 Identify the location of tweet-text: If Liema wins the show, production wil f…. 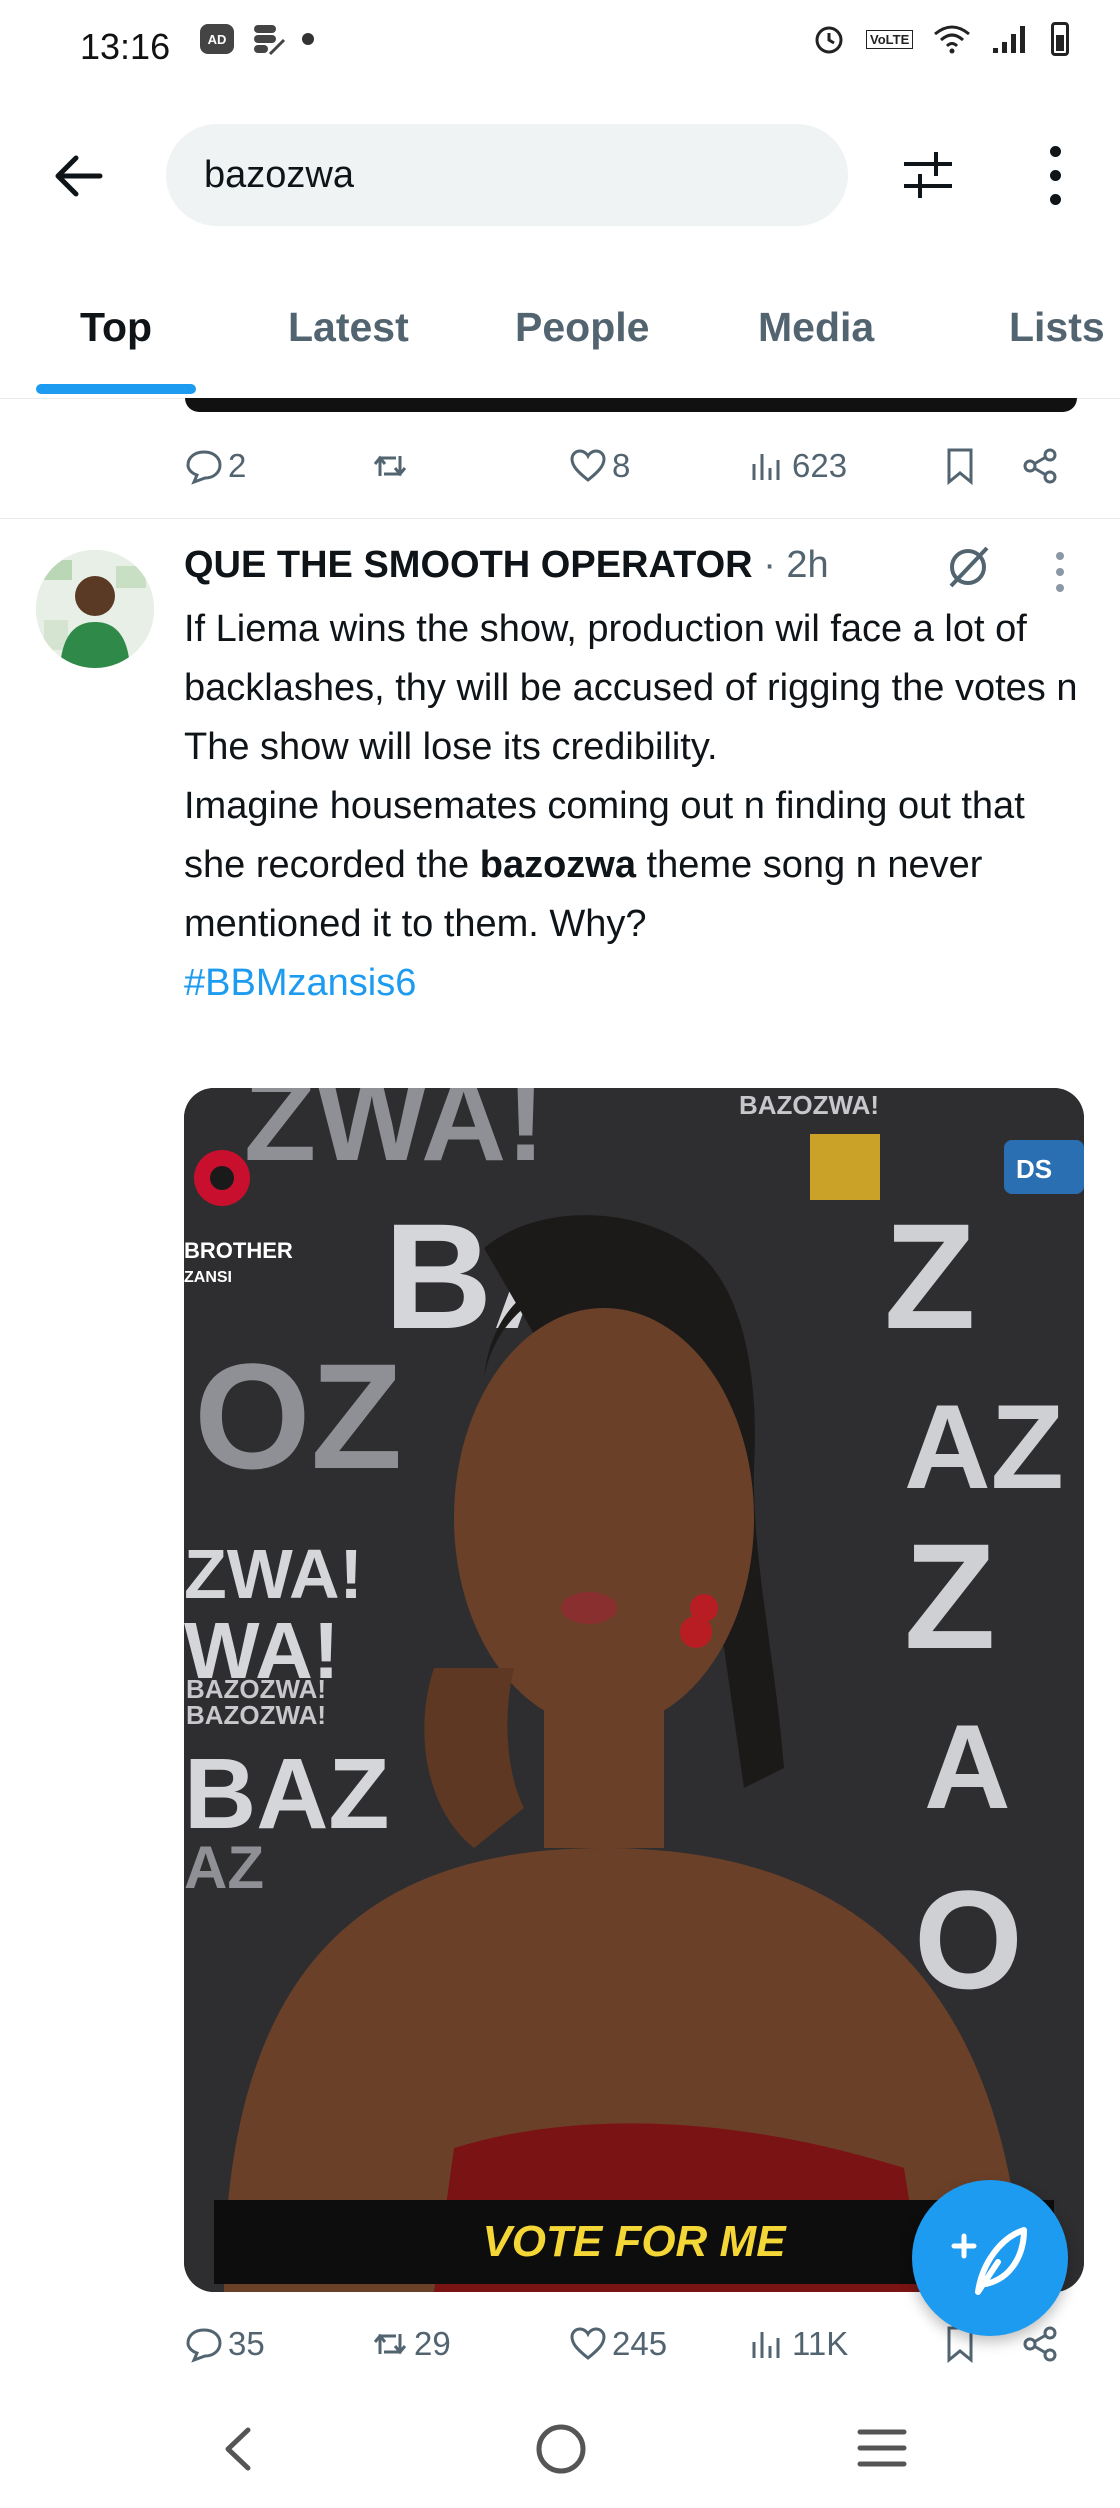
(634, 806).